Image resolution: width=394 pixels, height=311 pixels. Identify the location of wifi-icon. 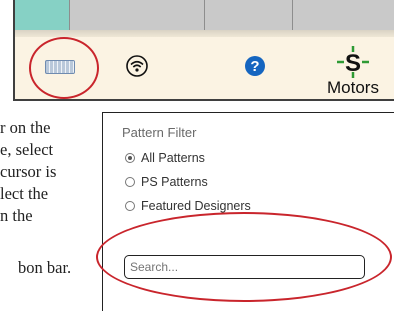
(137, 68).